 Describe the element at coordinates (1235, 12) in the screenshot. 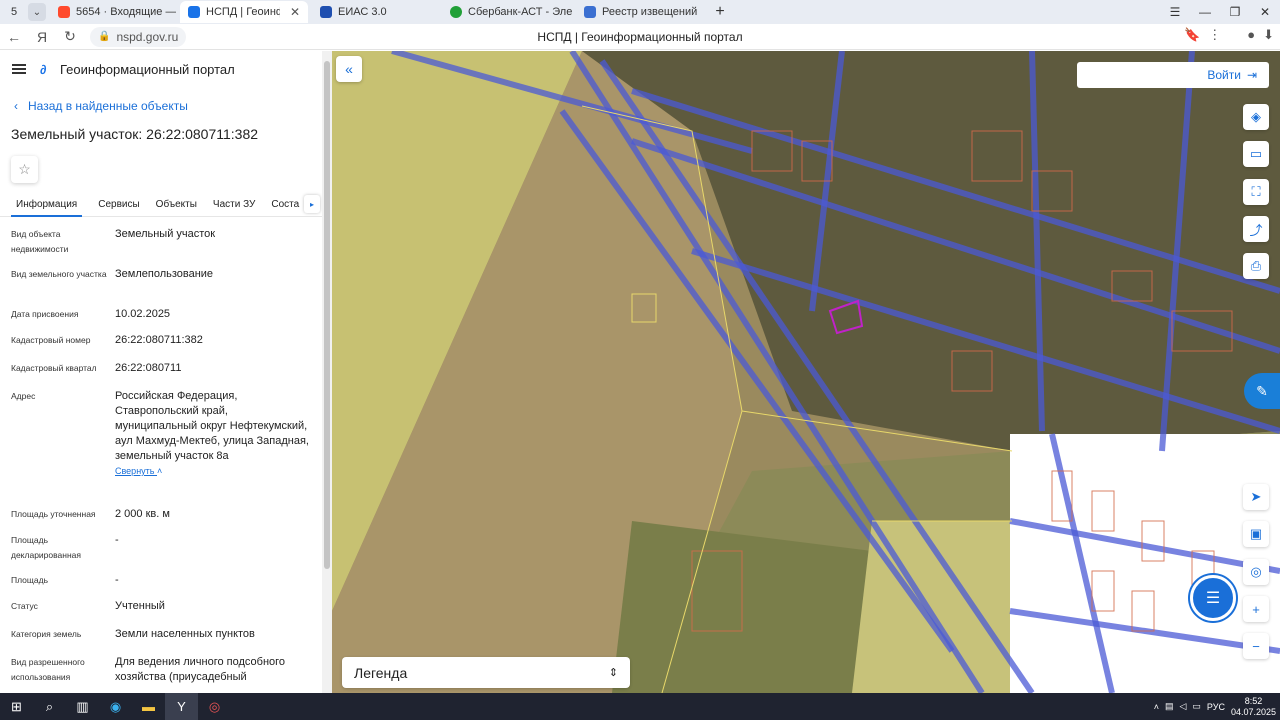

I see `restore-icon: ❐` at that location.